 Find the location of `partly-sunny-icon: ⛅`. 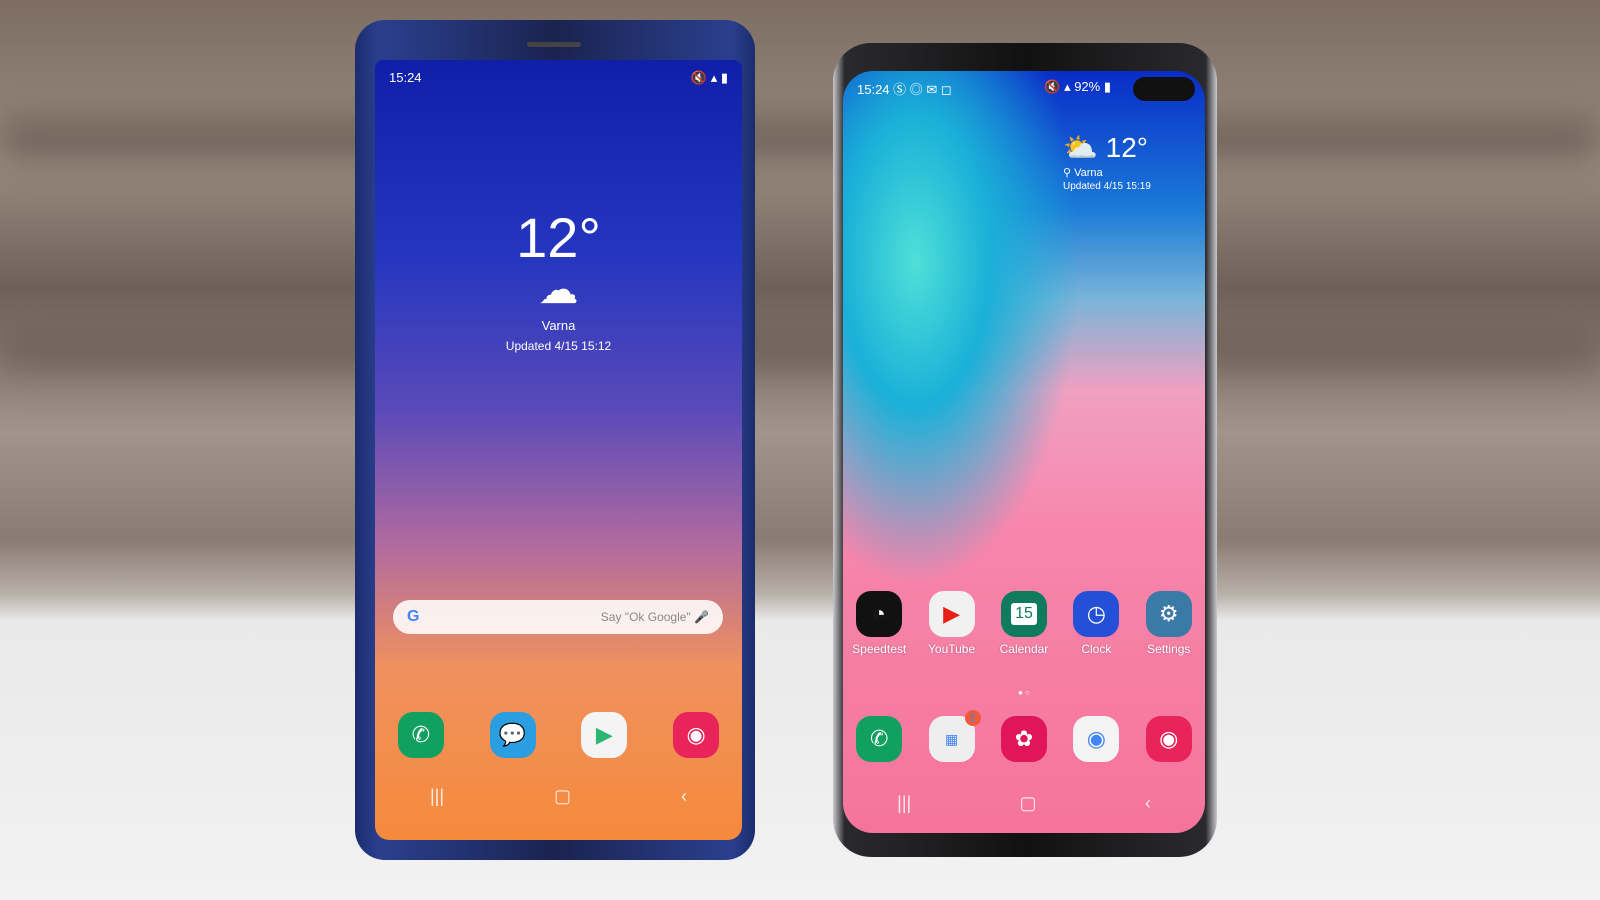

partly-sunny-icon: ⛅ is located at coordinates (1080, 147).